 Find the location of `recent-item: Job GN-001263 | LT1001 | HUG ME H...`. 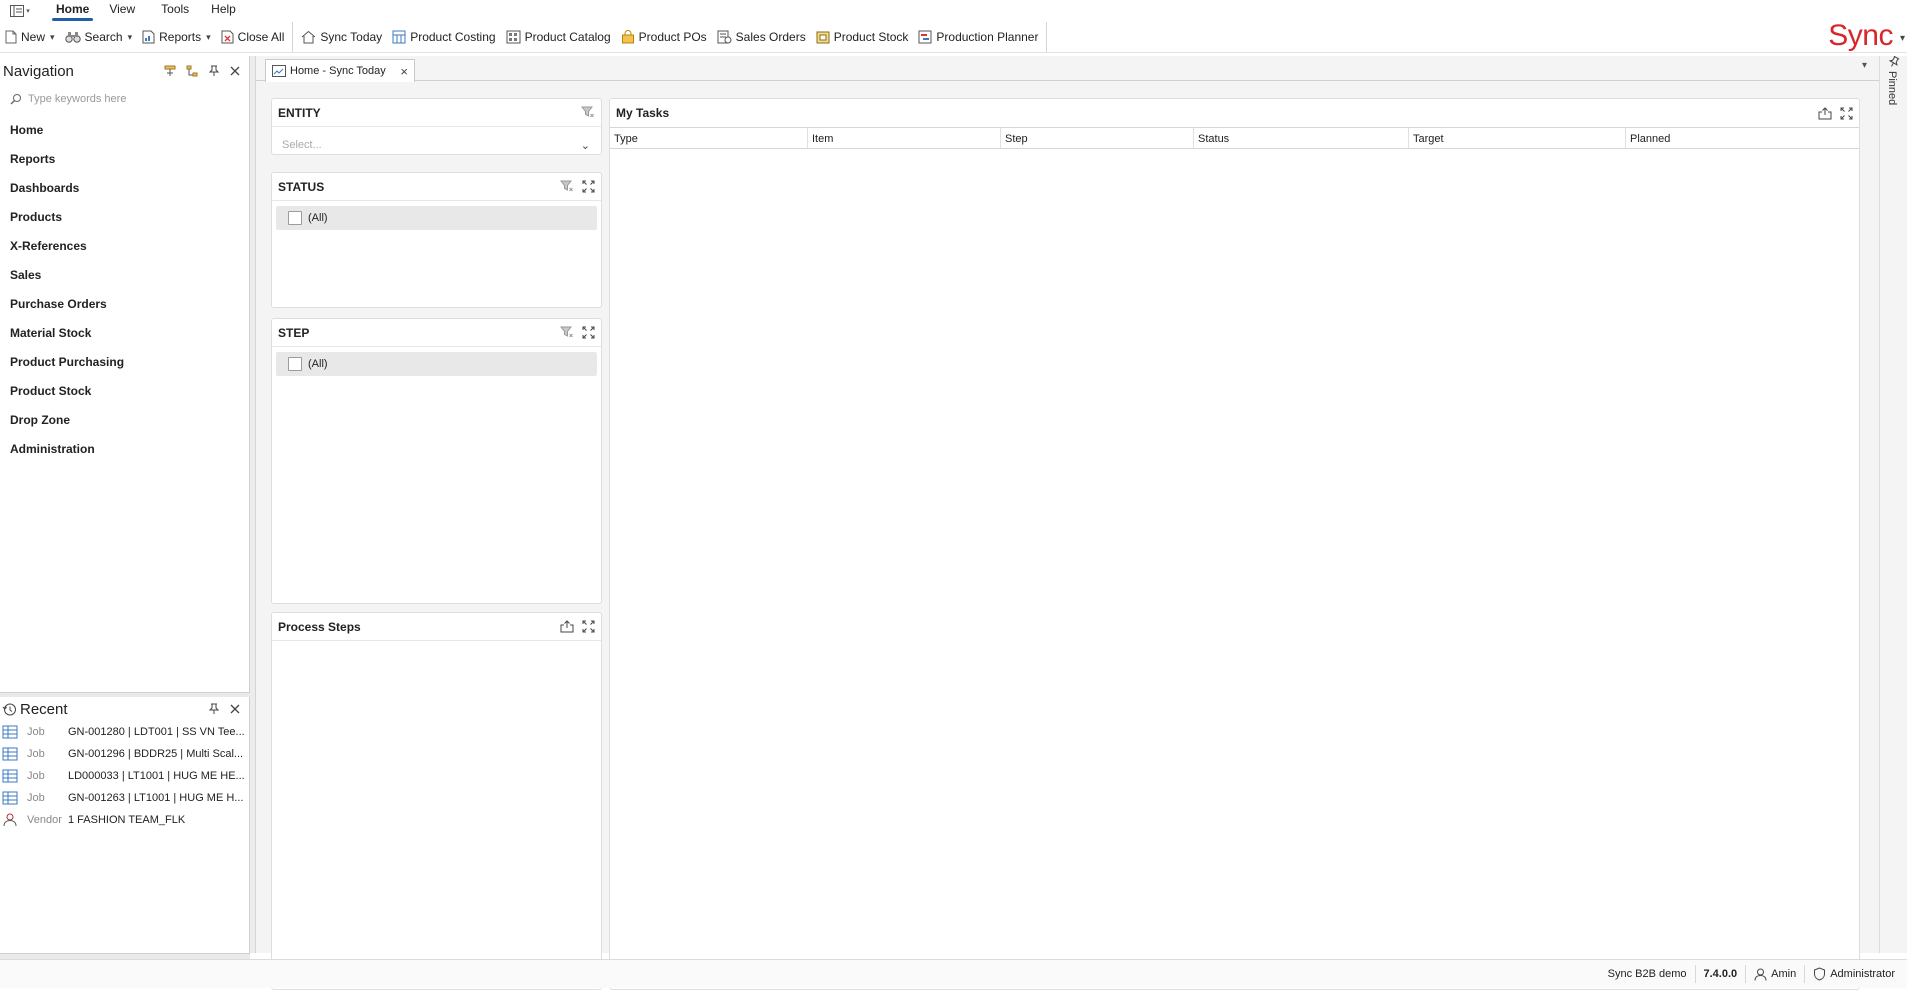

recent-item: Job GN-001263 | LT1001 | HUG ME H... is located at coordinates (124, 798).